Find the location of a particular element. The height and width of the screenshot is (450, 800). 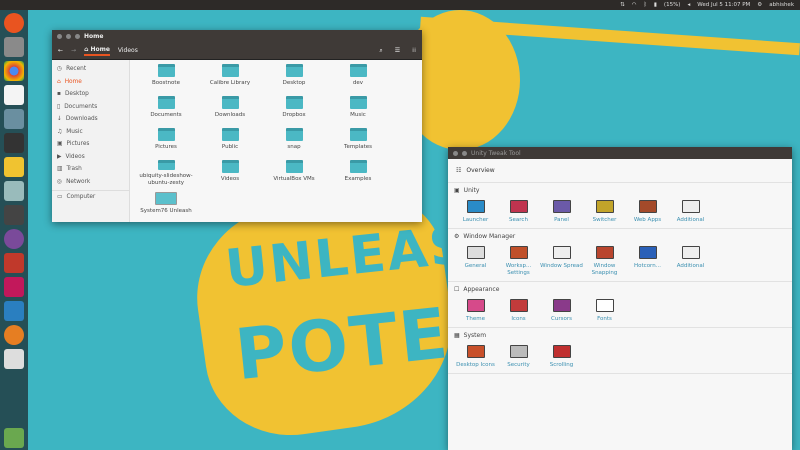

tweak-item-general: General is located at coordinates (475, 261).